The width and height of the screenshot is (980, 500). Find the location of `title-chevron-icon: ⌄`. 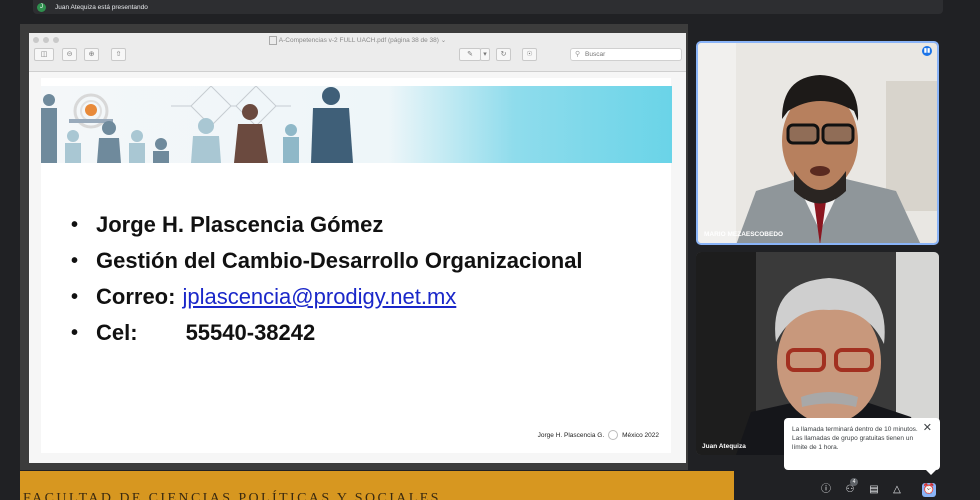

title-chevron-icon: ⌄ is located at coordinates (443, 40).